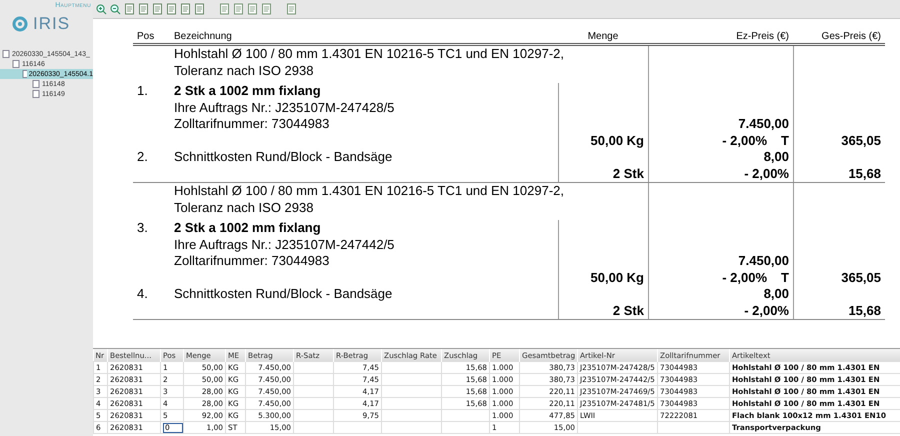  I want to click on position-number: 1., so click(142, 91).